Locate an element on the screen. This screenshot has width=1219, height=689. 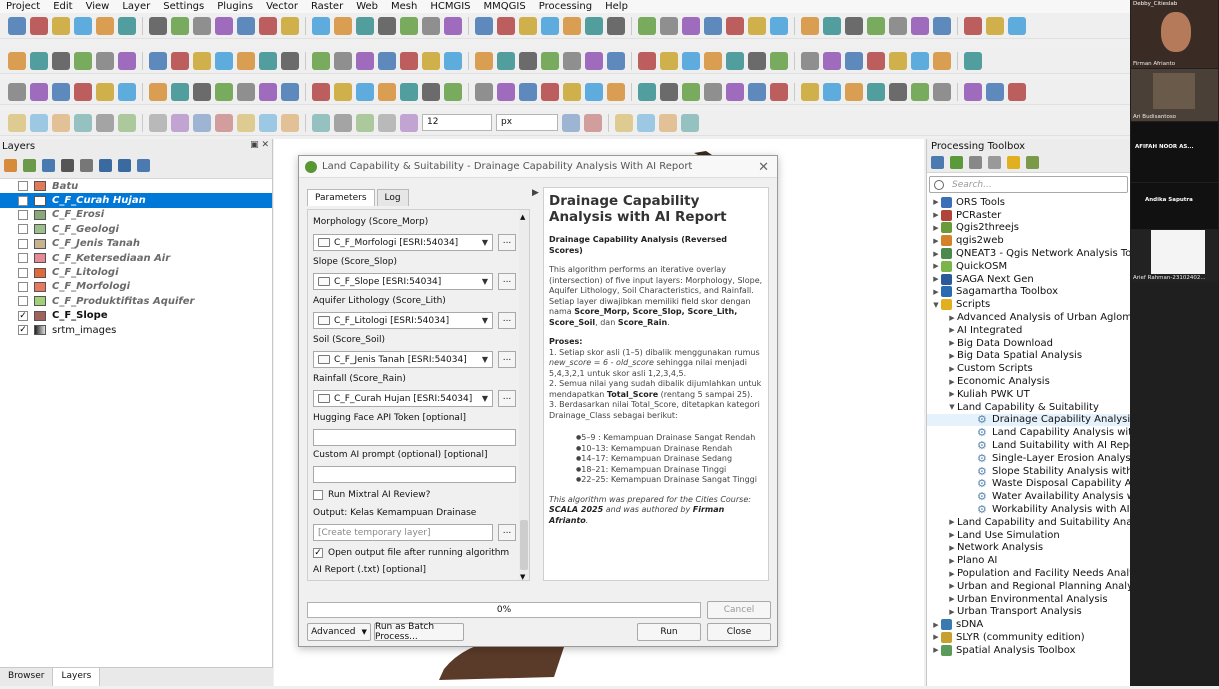
toolbox-tree-item: ▶ SAGA Next Gen is located at coordinates (1028, 279).